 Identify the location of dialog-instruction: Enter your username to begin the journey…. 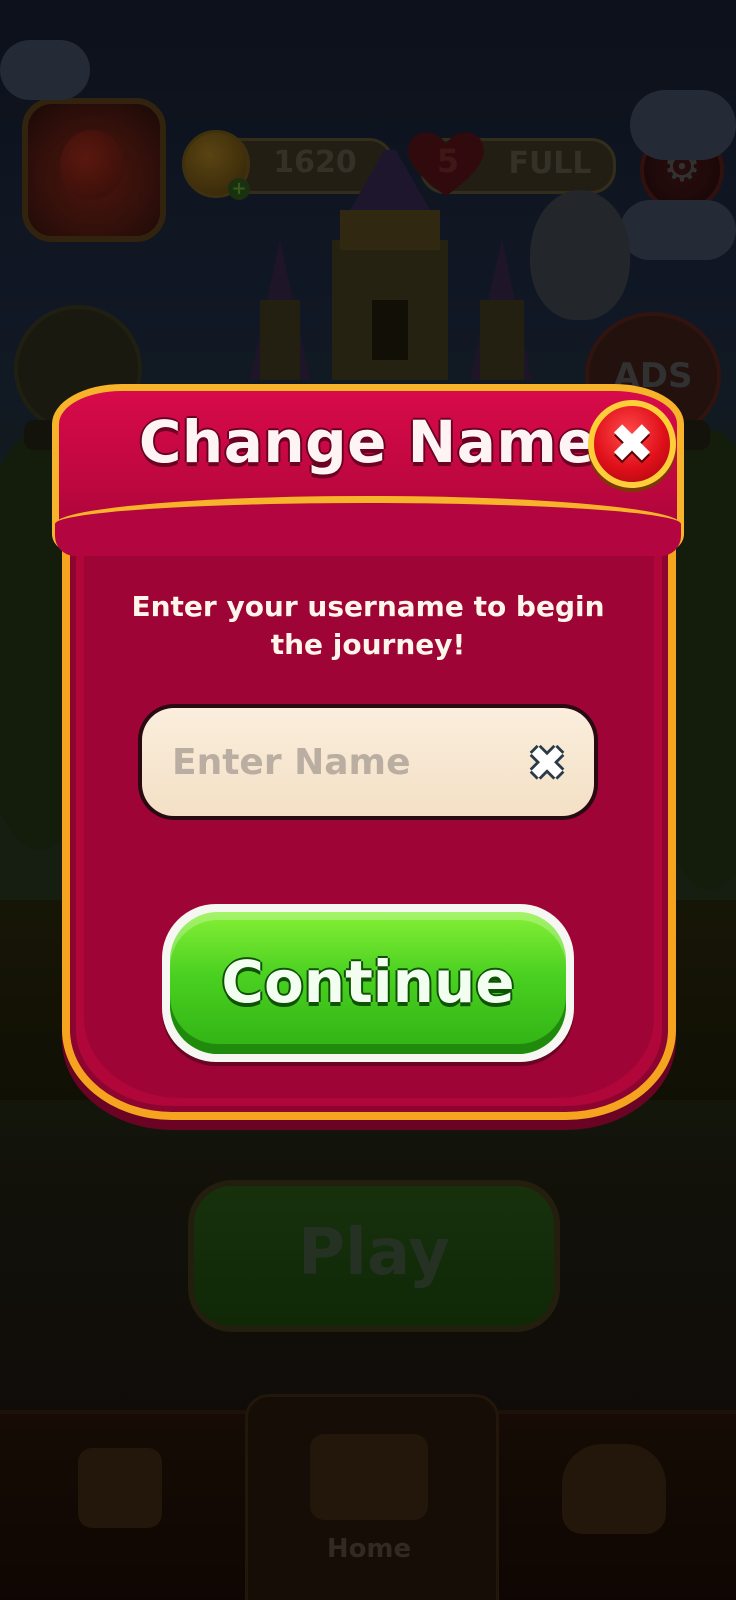
(368, 625).